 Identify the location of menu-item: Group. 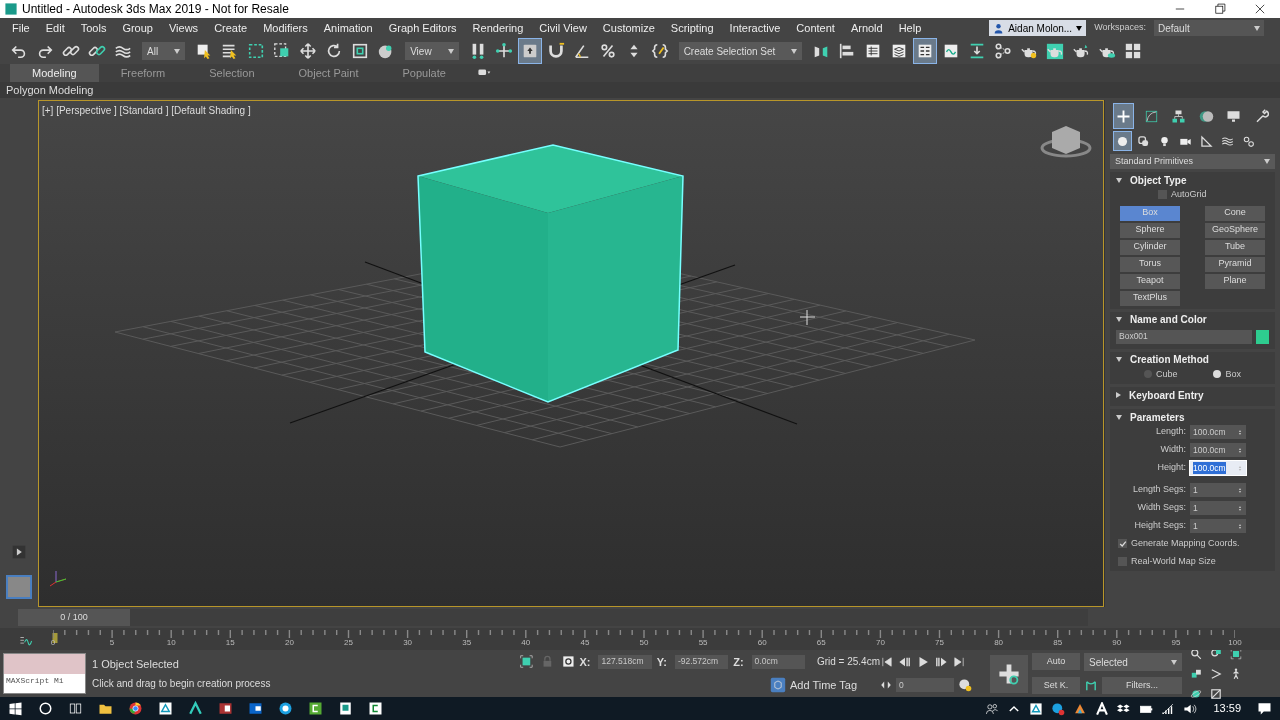
(137, 28).